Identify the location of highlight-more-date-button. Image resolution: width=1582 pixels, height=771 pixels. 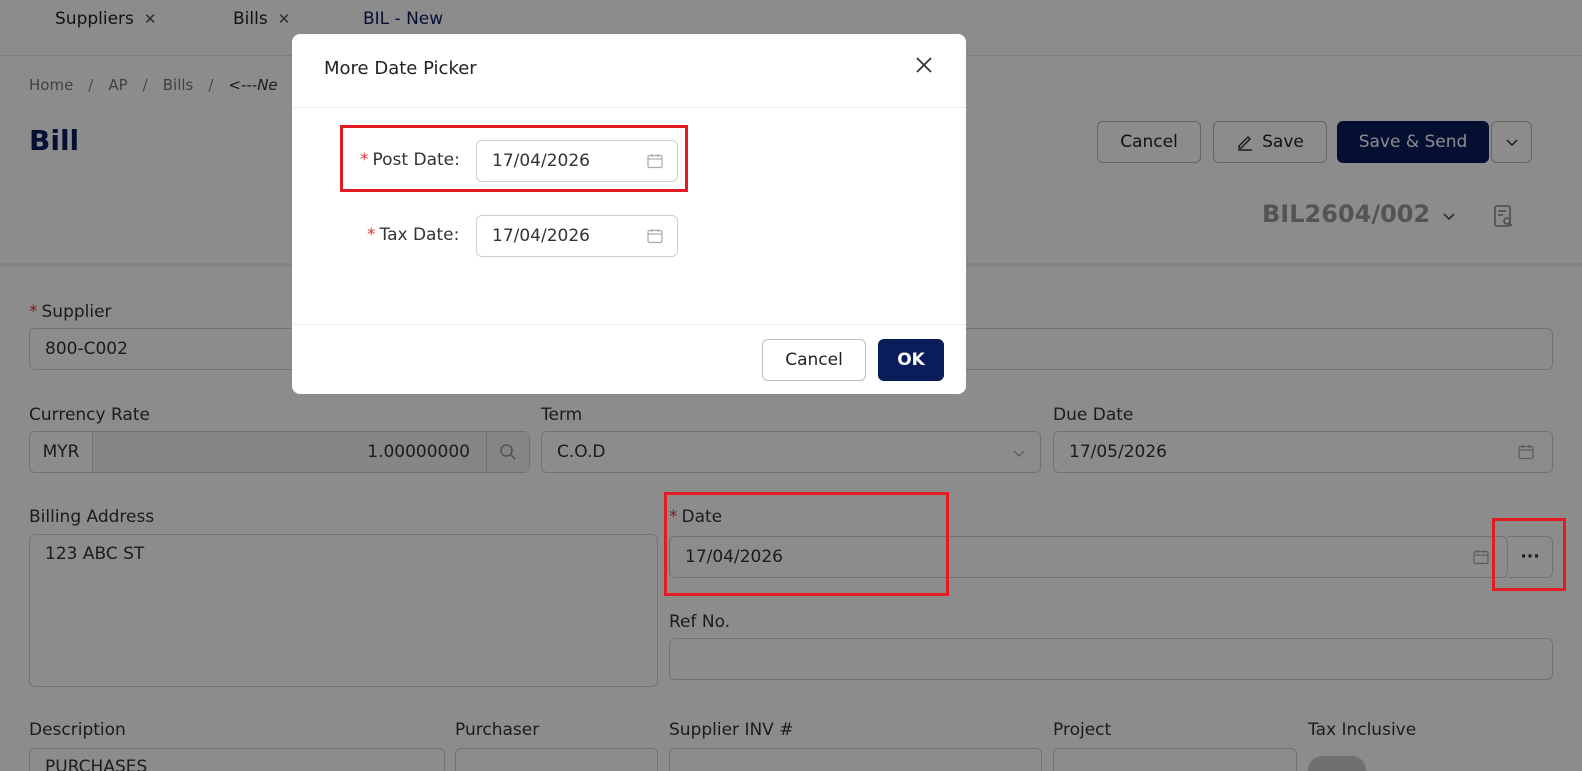
(1529, 554).